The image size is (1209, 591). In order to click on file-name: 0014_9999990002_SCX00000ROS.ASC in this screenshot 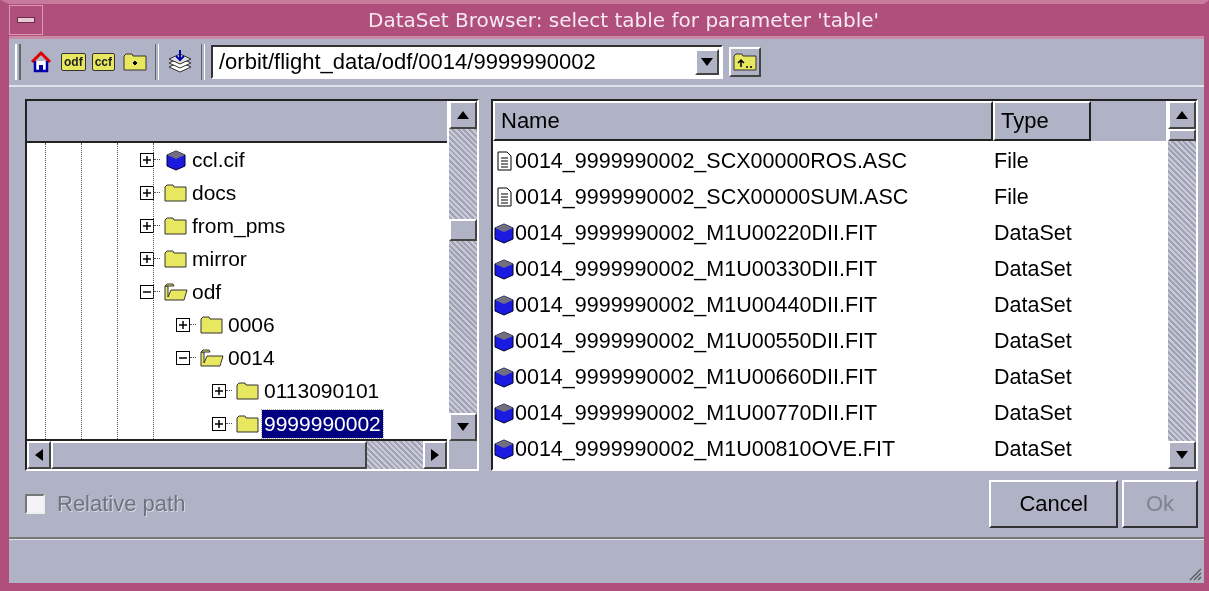, I will do `click(752, 161)`.